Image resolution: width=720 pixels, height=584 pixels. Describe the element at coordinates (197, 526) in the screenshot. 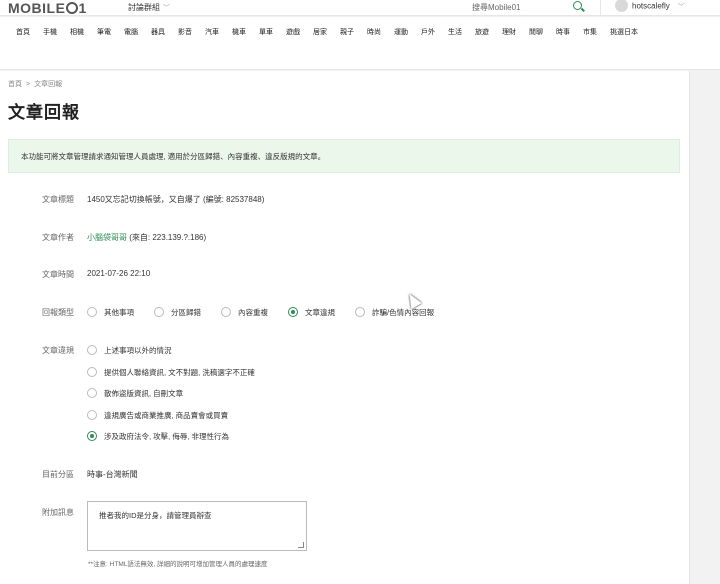

I see `extra-message-textarea: 推者我的ID是分身，請管理員辦查` at that location.